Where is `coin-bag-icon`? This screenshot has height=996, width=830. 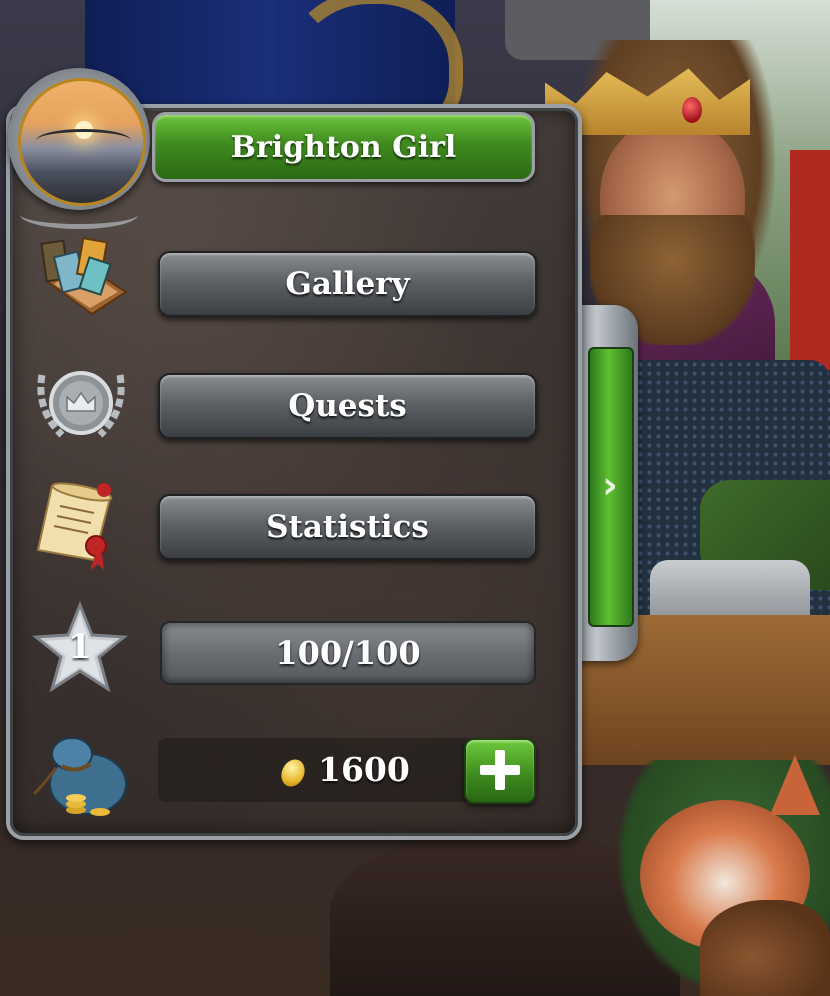
coin-bag-icon is located at coordinates (79, 776).